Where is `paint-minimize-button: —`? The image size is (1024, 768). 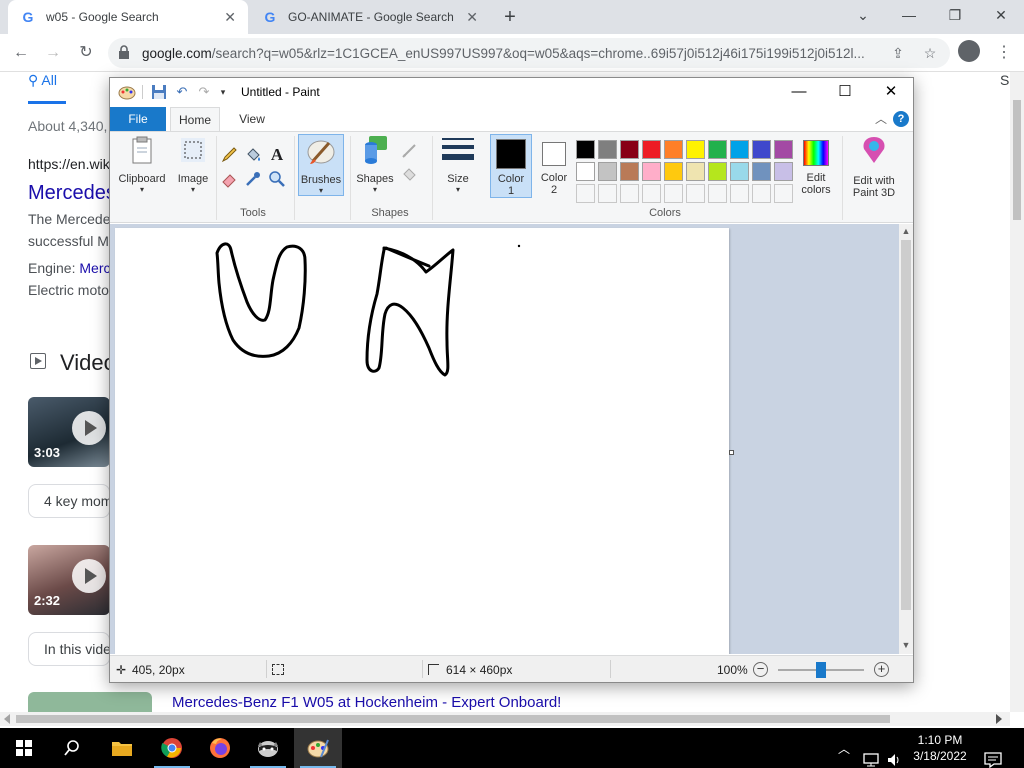 paint-minimize-button: — is located at coordinates (799, 92).